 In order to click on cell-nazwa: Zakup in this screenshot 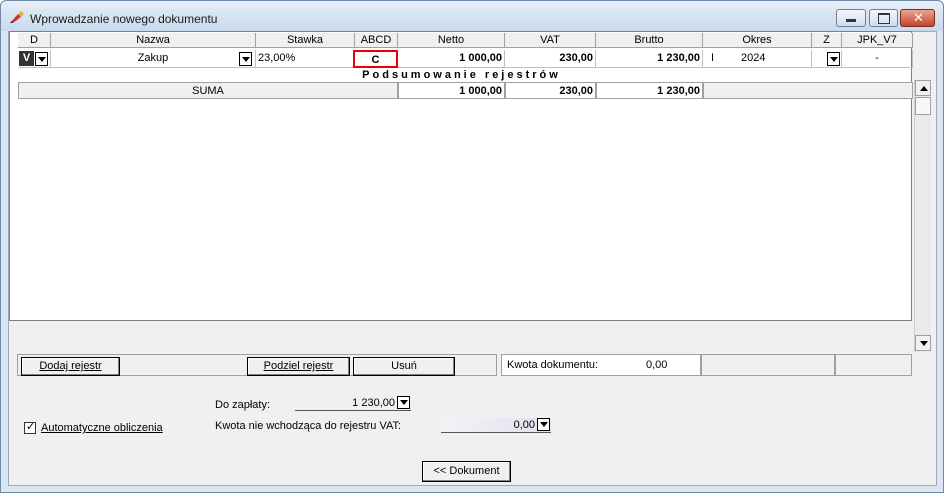, I will do `click(153, 59)`.